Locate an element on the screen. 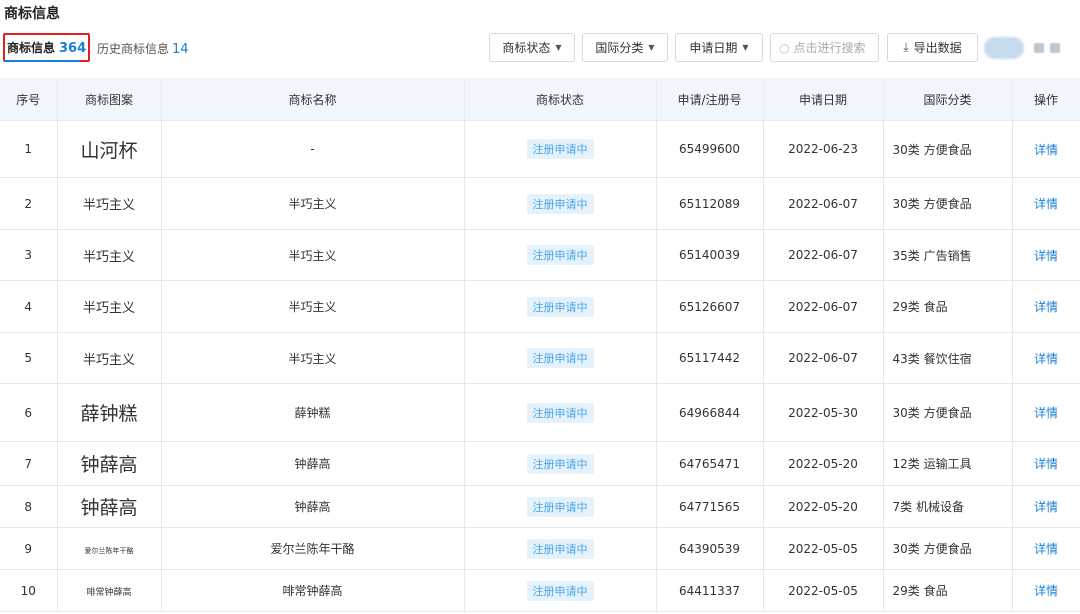  trademark-logo-image: 山河杯 is located at coordinates (109, 150).